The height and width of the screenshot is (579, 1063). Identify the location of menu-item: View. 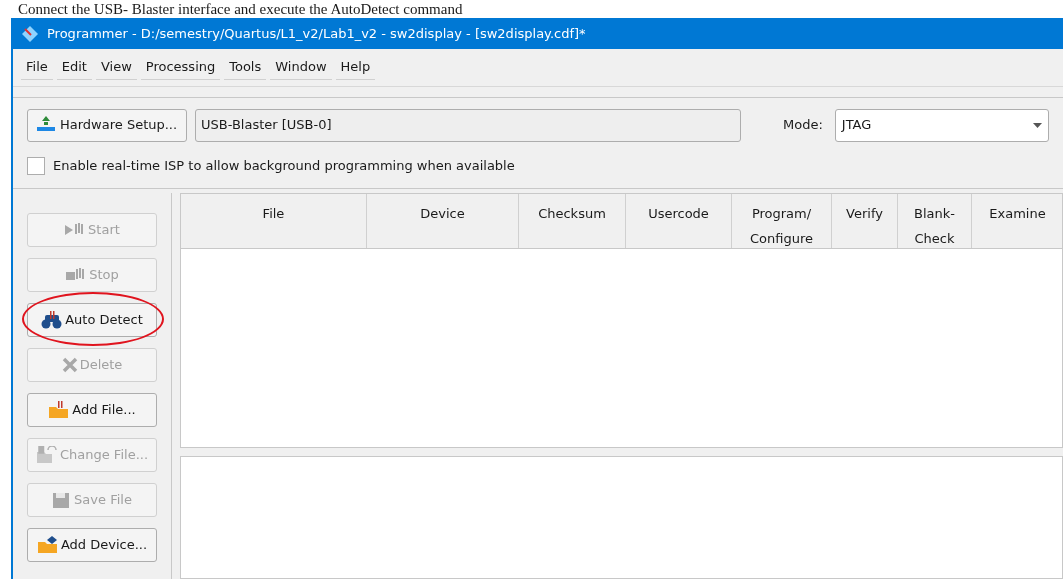
(116, 67).